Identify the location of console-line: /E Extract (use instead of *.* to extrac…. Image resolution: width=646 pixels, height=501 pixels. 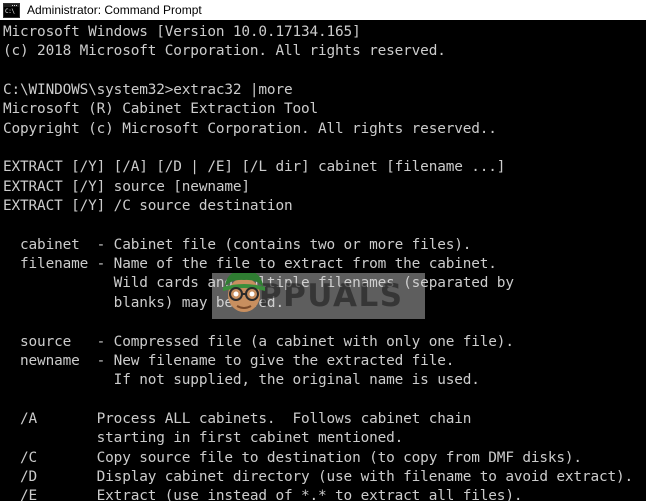
(263, 494).